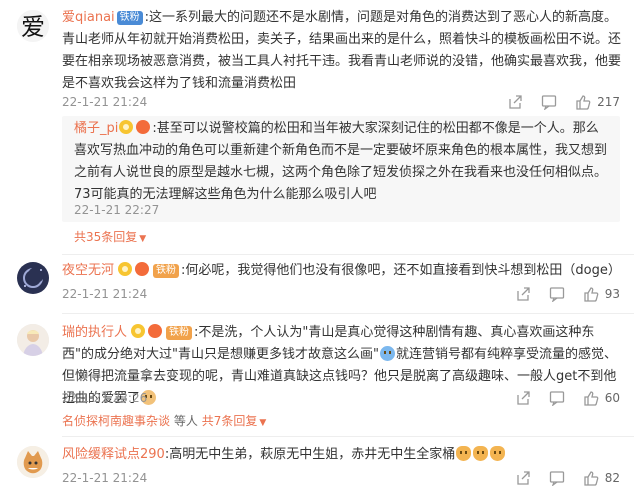 The width and height of the screenshot is (634, 502). I want to click on reply-preview: 名侦探柯南趣事杂谈 等人 共7条回复 ▼, so click(164, 422).